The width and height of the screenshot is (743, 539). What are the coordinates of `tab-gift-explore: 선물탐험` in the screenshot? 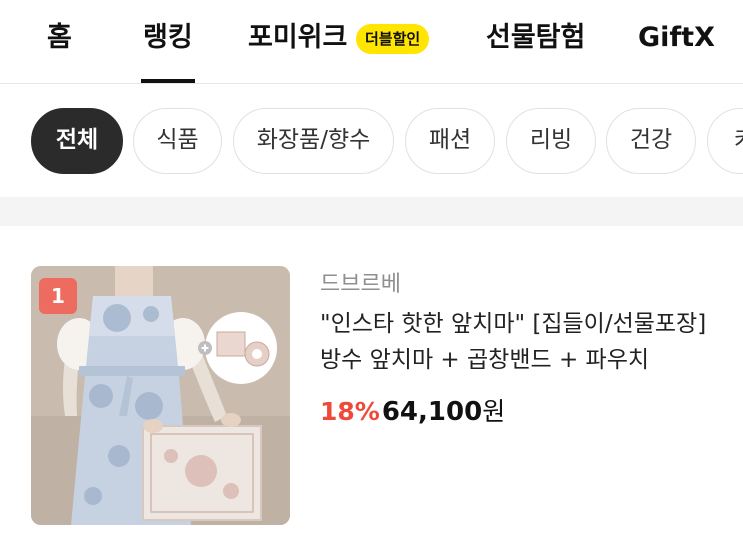 It's located at (535, 38).